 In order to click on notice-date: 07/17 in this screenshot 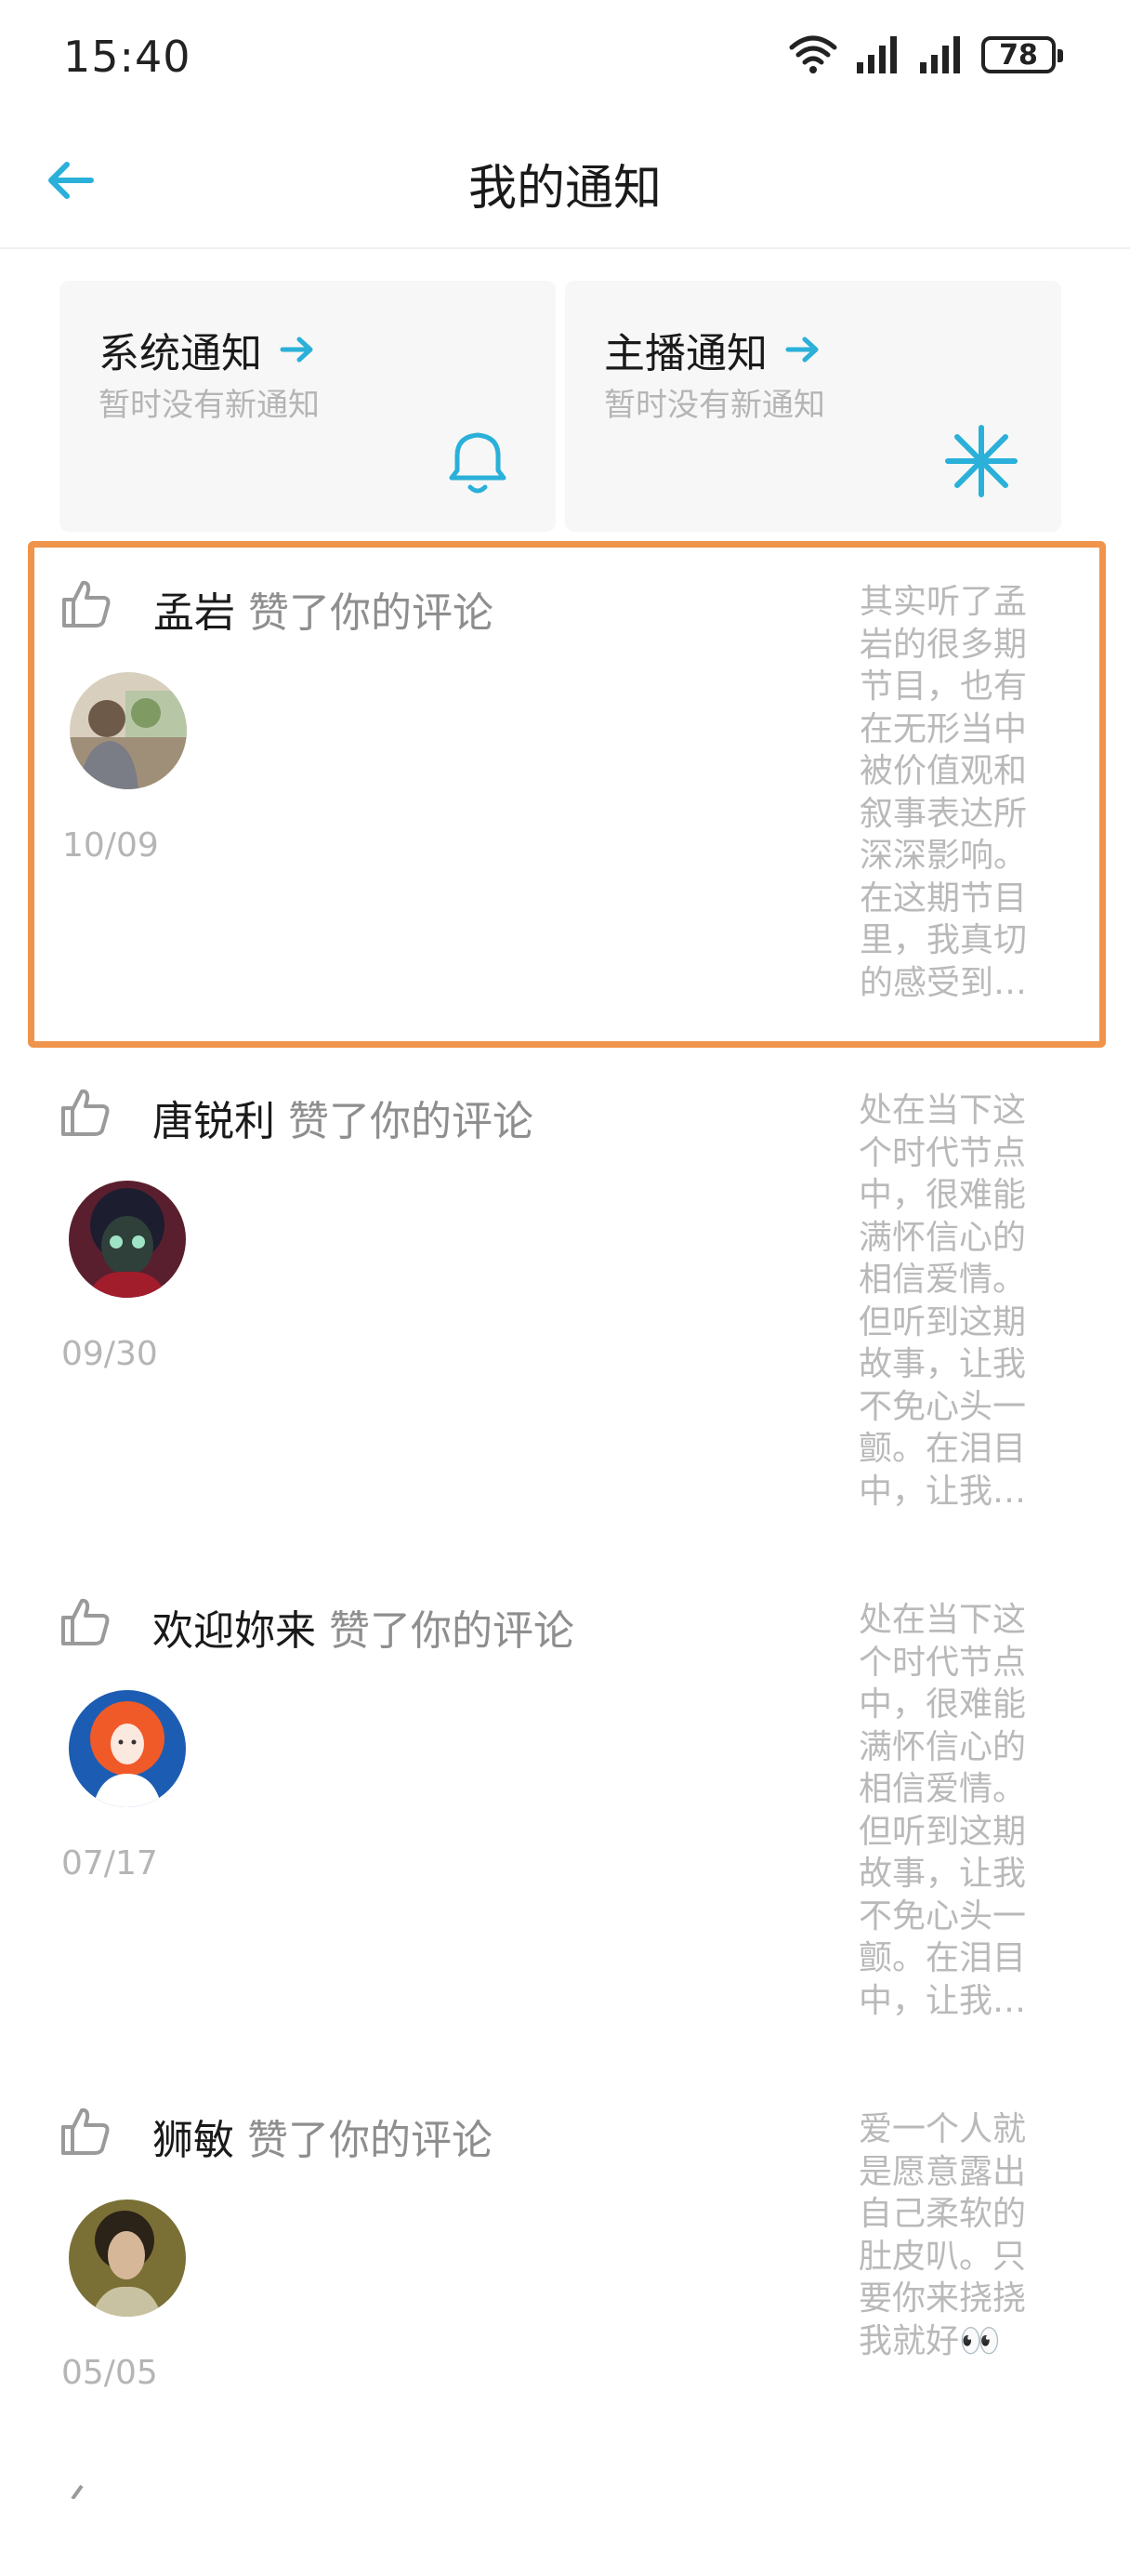, I will do `click(109, 1863)`.